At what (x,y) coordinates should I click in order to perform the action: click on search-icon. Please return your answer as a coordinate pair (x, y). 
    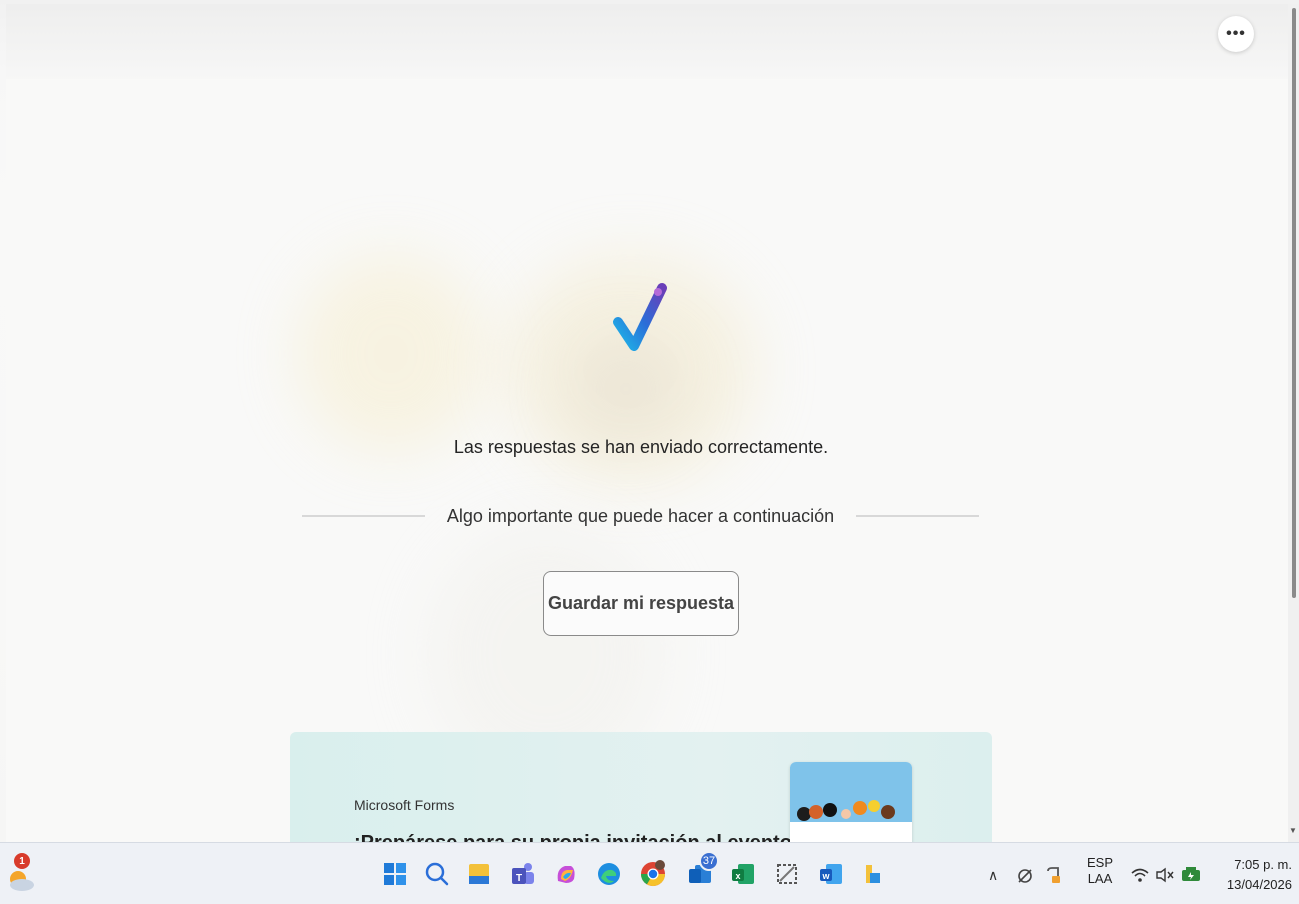
    Looking at the image, I should click on (437, 874).